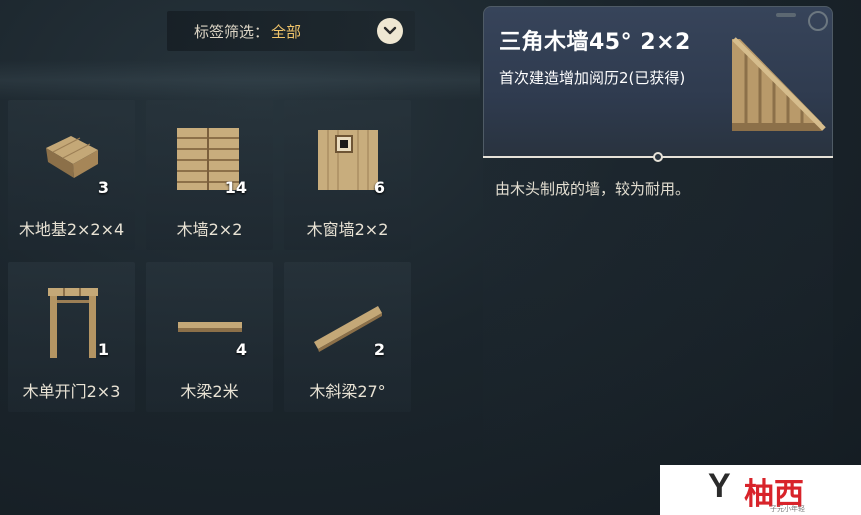 This screenshot has width=861, height=515. Describe the element at coordinates (774, 85) in the screenshot. I see `triangle-wood-wall-icon` at that location.